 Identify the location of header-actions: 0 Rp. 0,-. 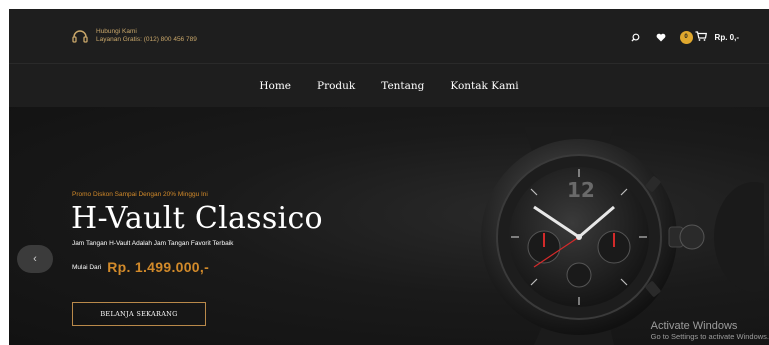
(677, 37).